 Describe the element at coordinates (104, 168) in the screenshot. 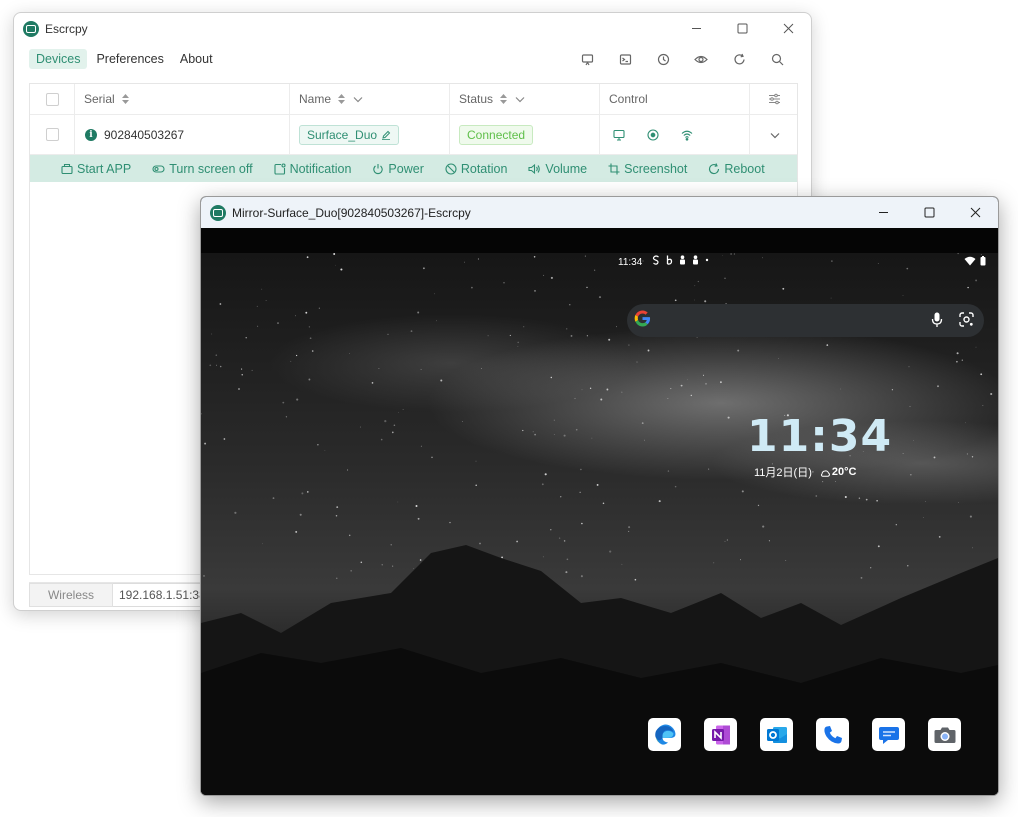

I see `action-label: Start APP` at that location.